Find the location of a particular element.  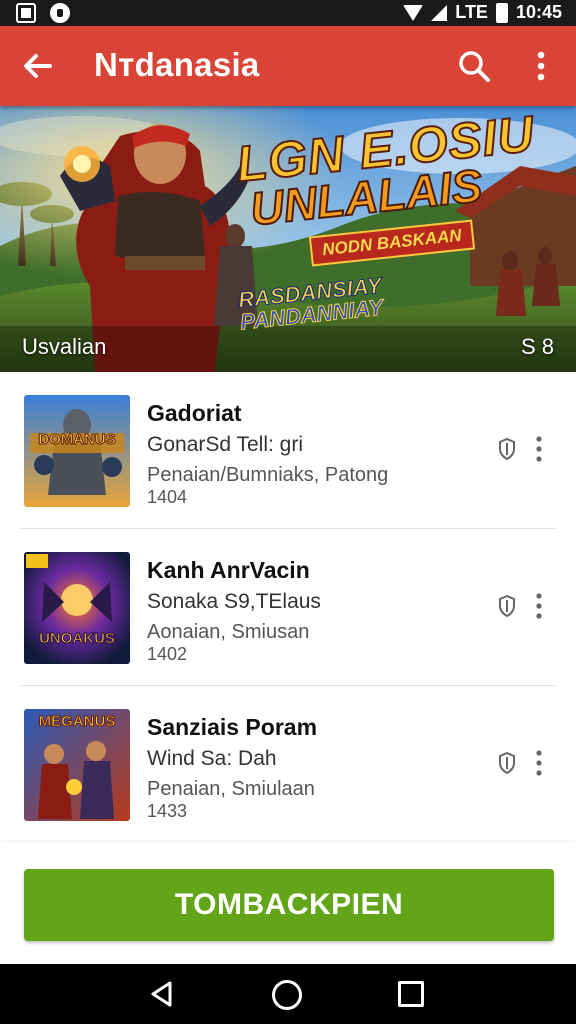

page-title: Nтdanasia is located at coordinates (177, 64).